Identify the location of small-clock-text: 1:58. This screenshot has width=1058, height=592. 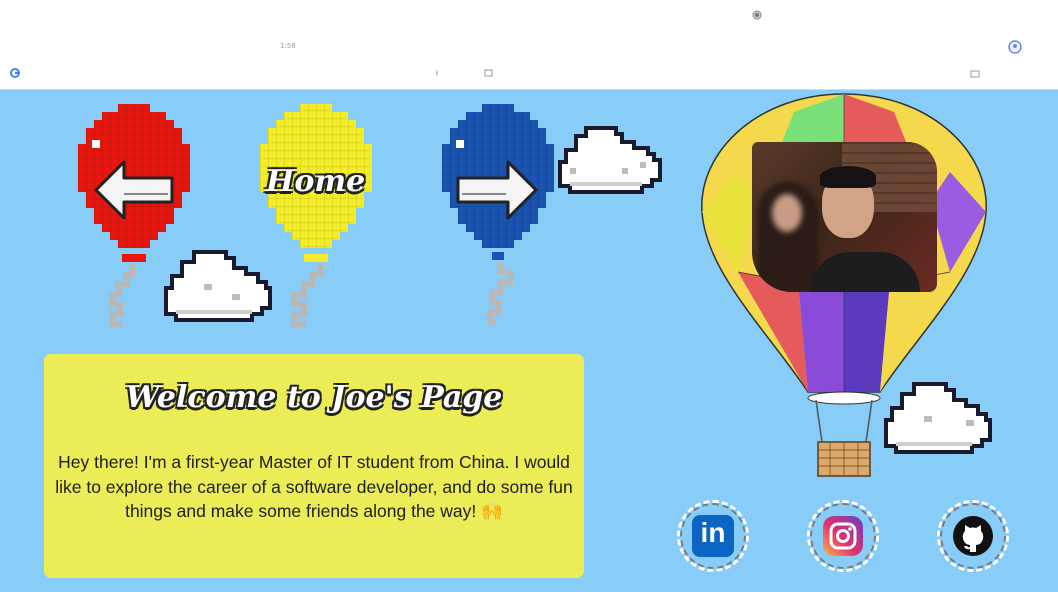
(288, 46).